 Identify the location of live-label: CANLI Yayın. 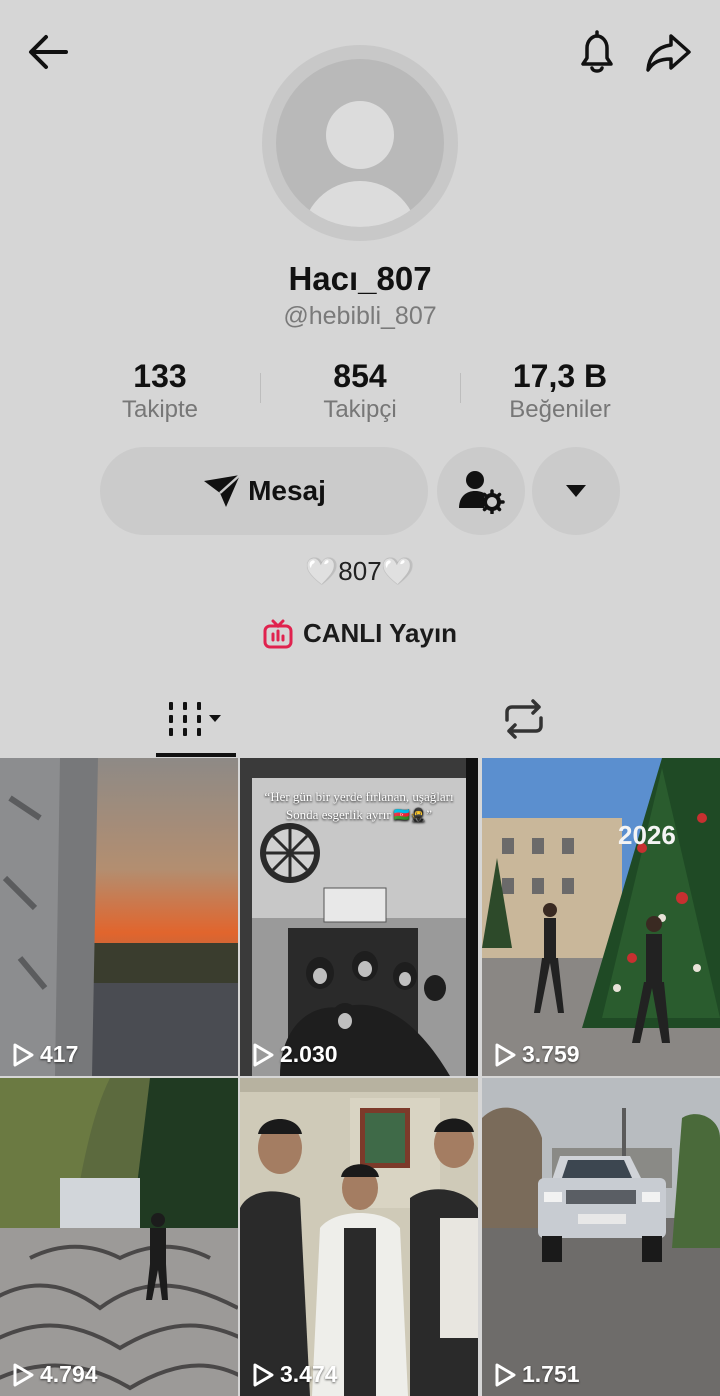
(380, 633).